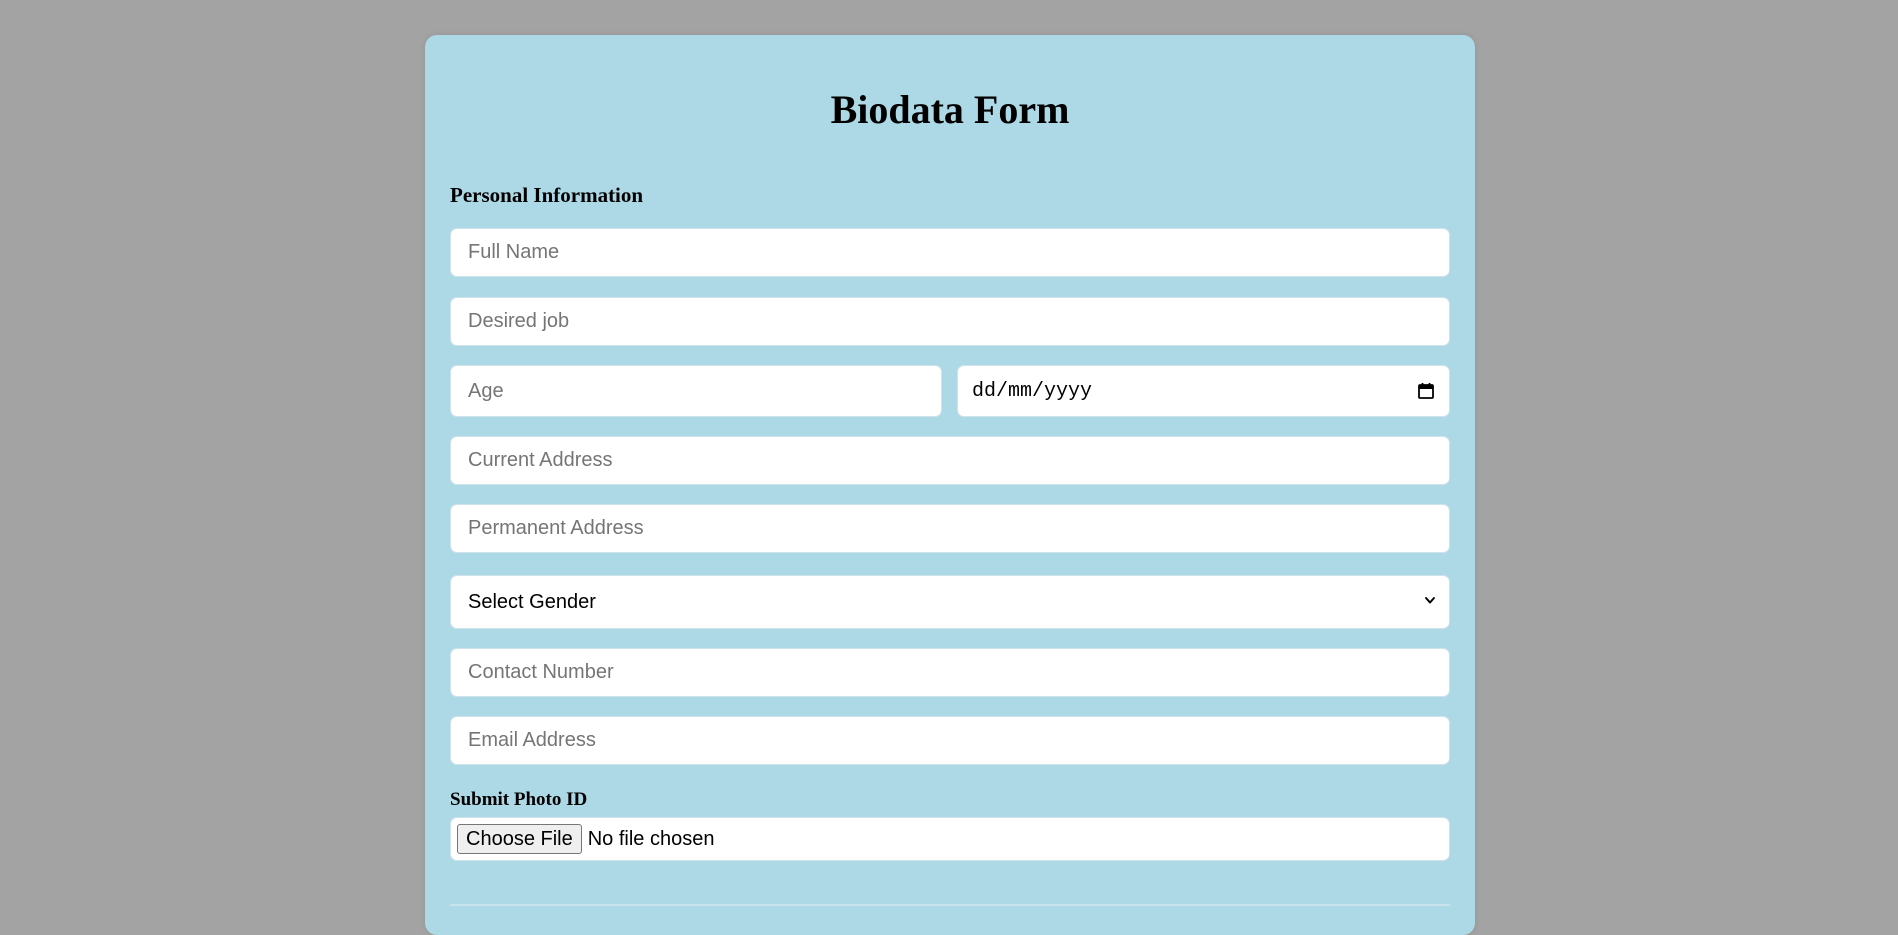 This screenshot has width=1898, height=935. What do you see at coordinates (519, 839) in the screenshot?
I see `choose-file-button: Choose File` at bounding box center [519, 839].